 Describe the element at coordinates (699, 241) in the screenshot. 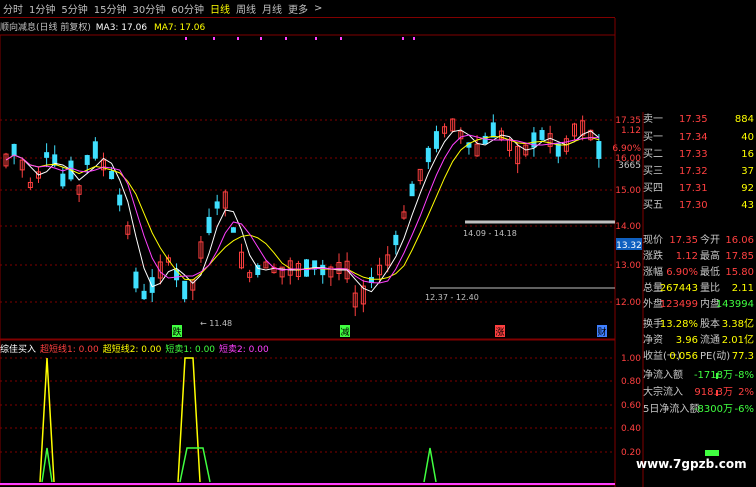

I see `stat-row: 现价 17.35 今开 16.06` at that location.